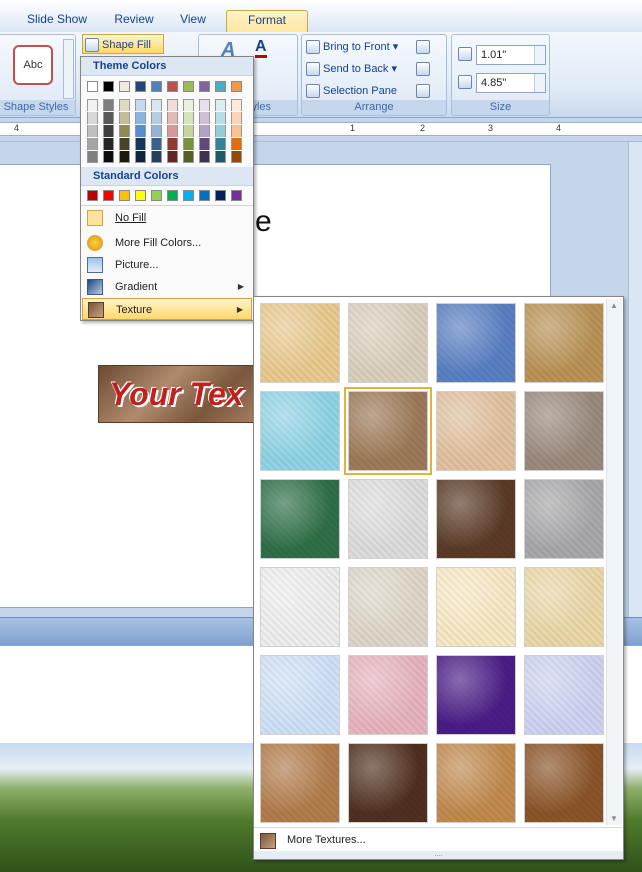  What do you see at coordinates (424, 47) in the screenshot?
I see `align-button` at bounding box center [424, 47].